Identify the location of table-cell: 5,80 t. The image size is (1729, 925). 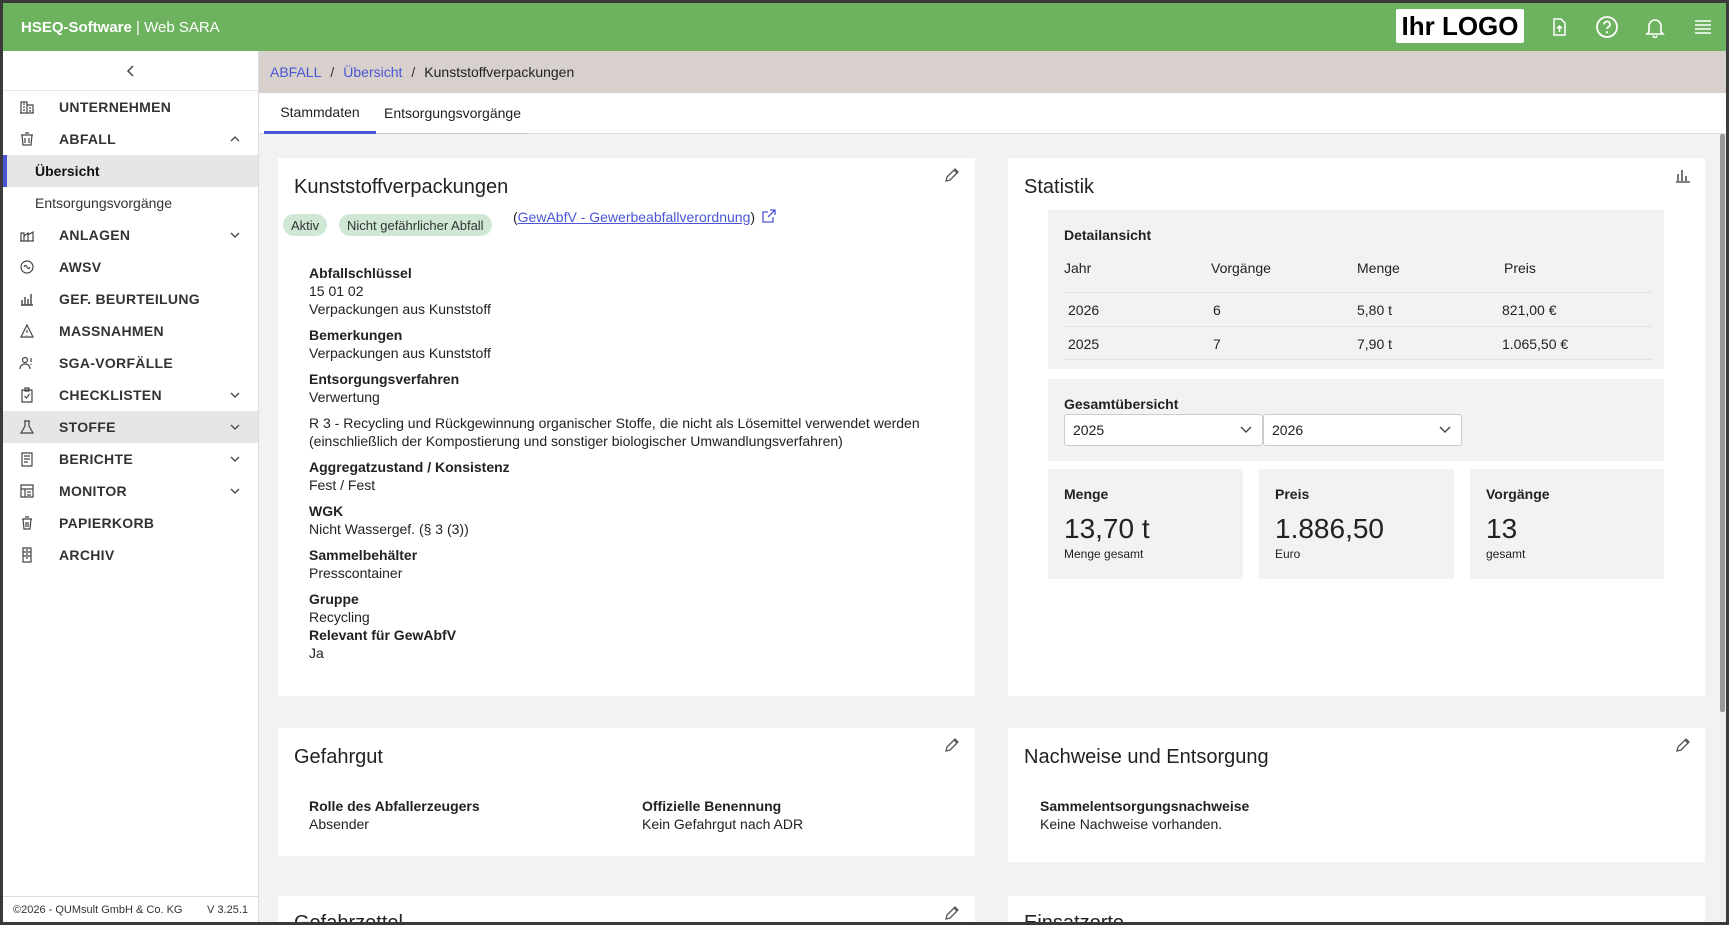
(1375, 310).